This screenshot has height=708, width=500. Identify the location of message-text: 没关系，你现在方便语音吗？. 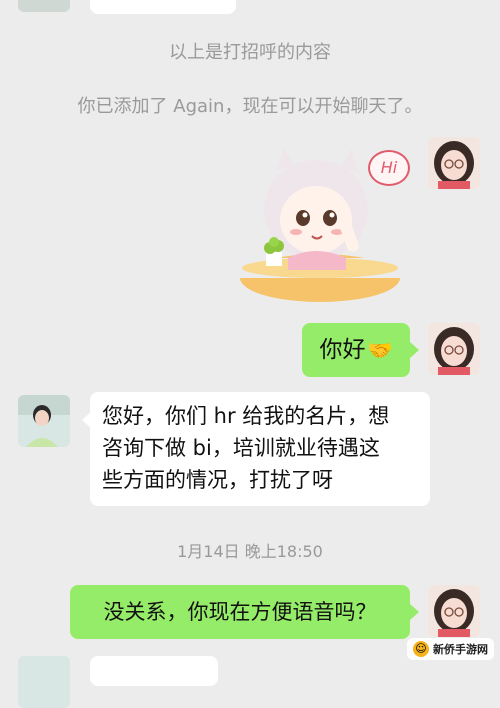
(240, 611).